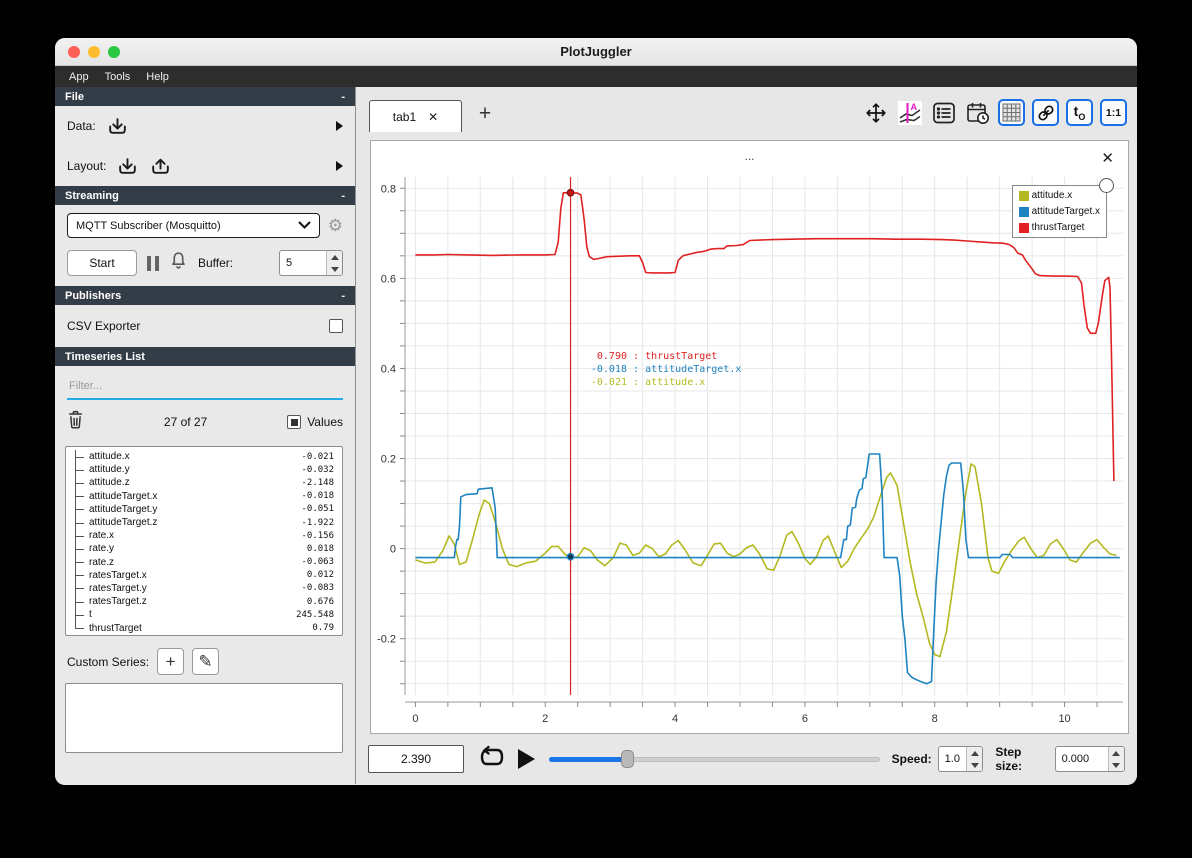  What do you see at coordinates (75, 422) in the screenshot?
I see `delete-series-trash-icon` at bounding box center [75, 422].